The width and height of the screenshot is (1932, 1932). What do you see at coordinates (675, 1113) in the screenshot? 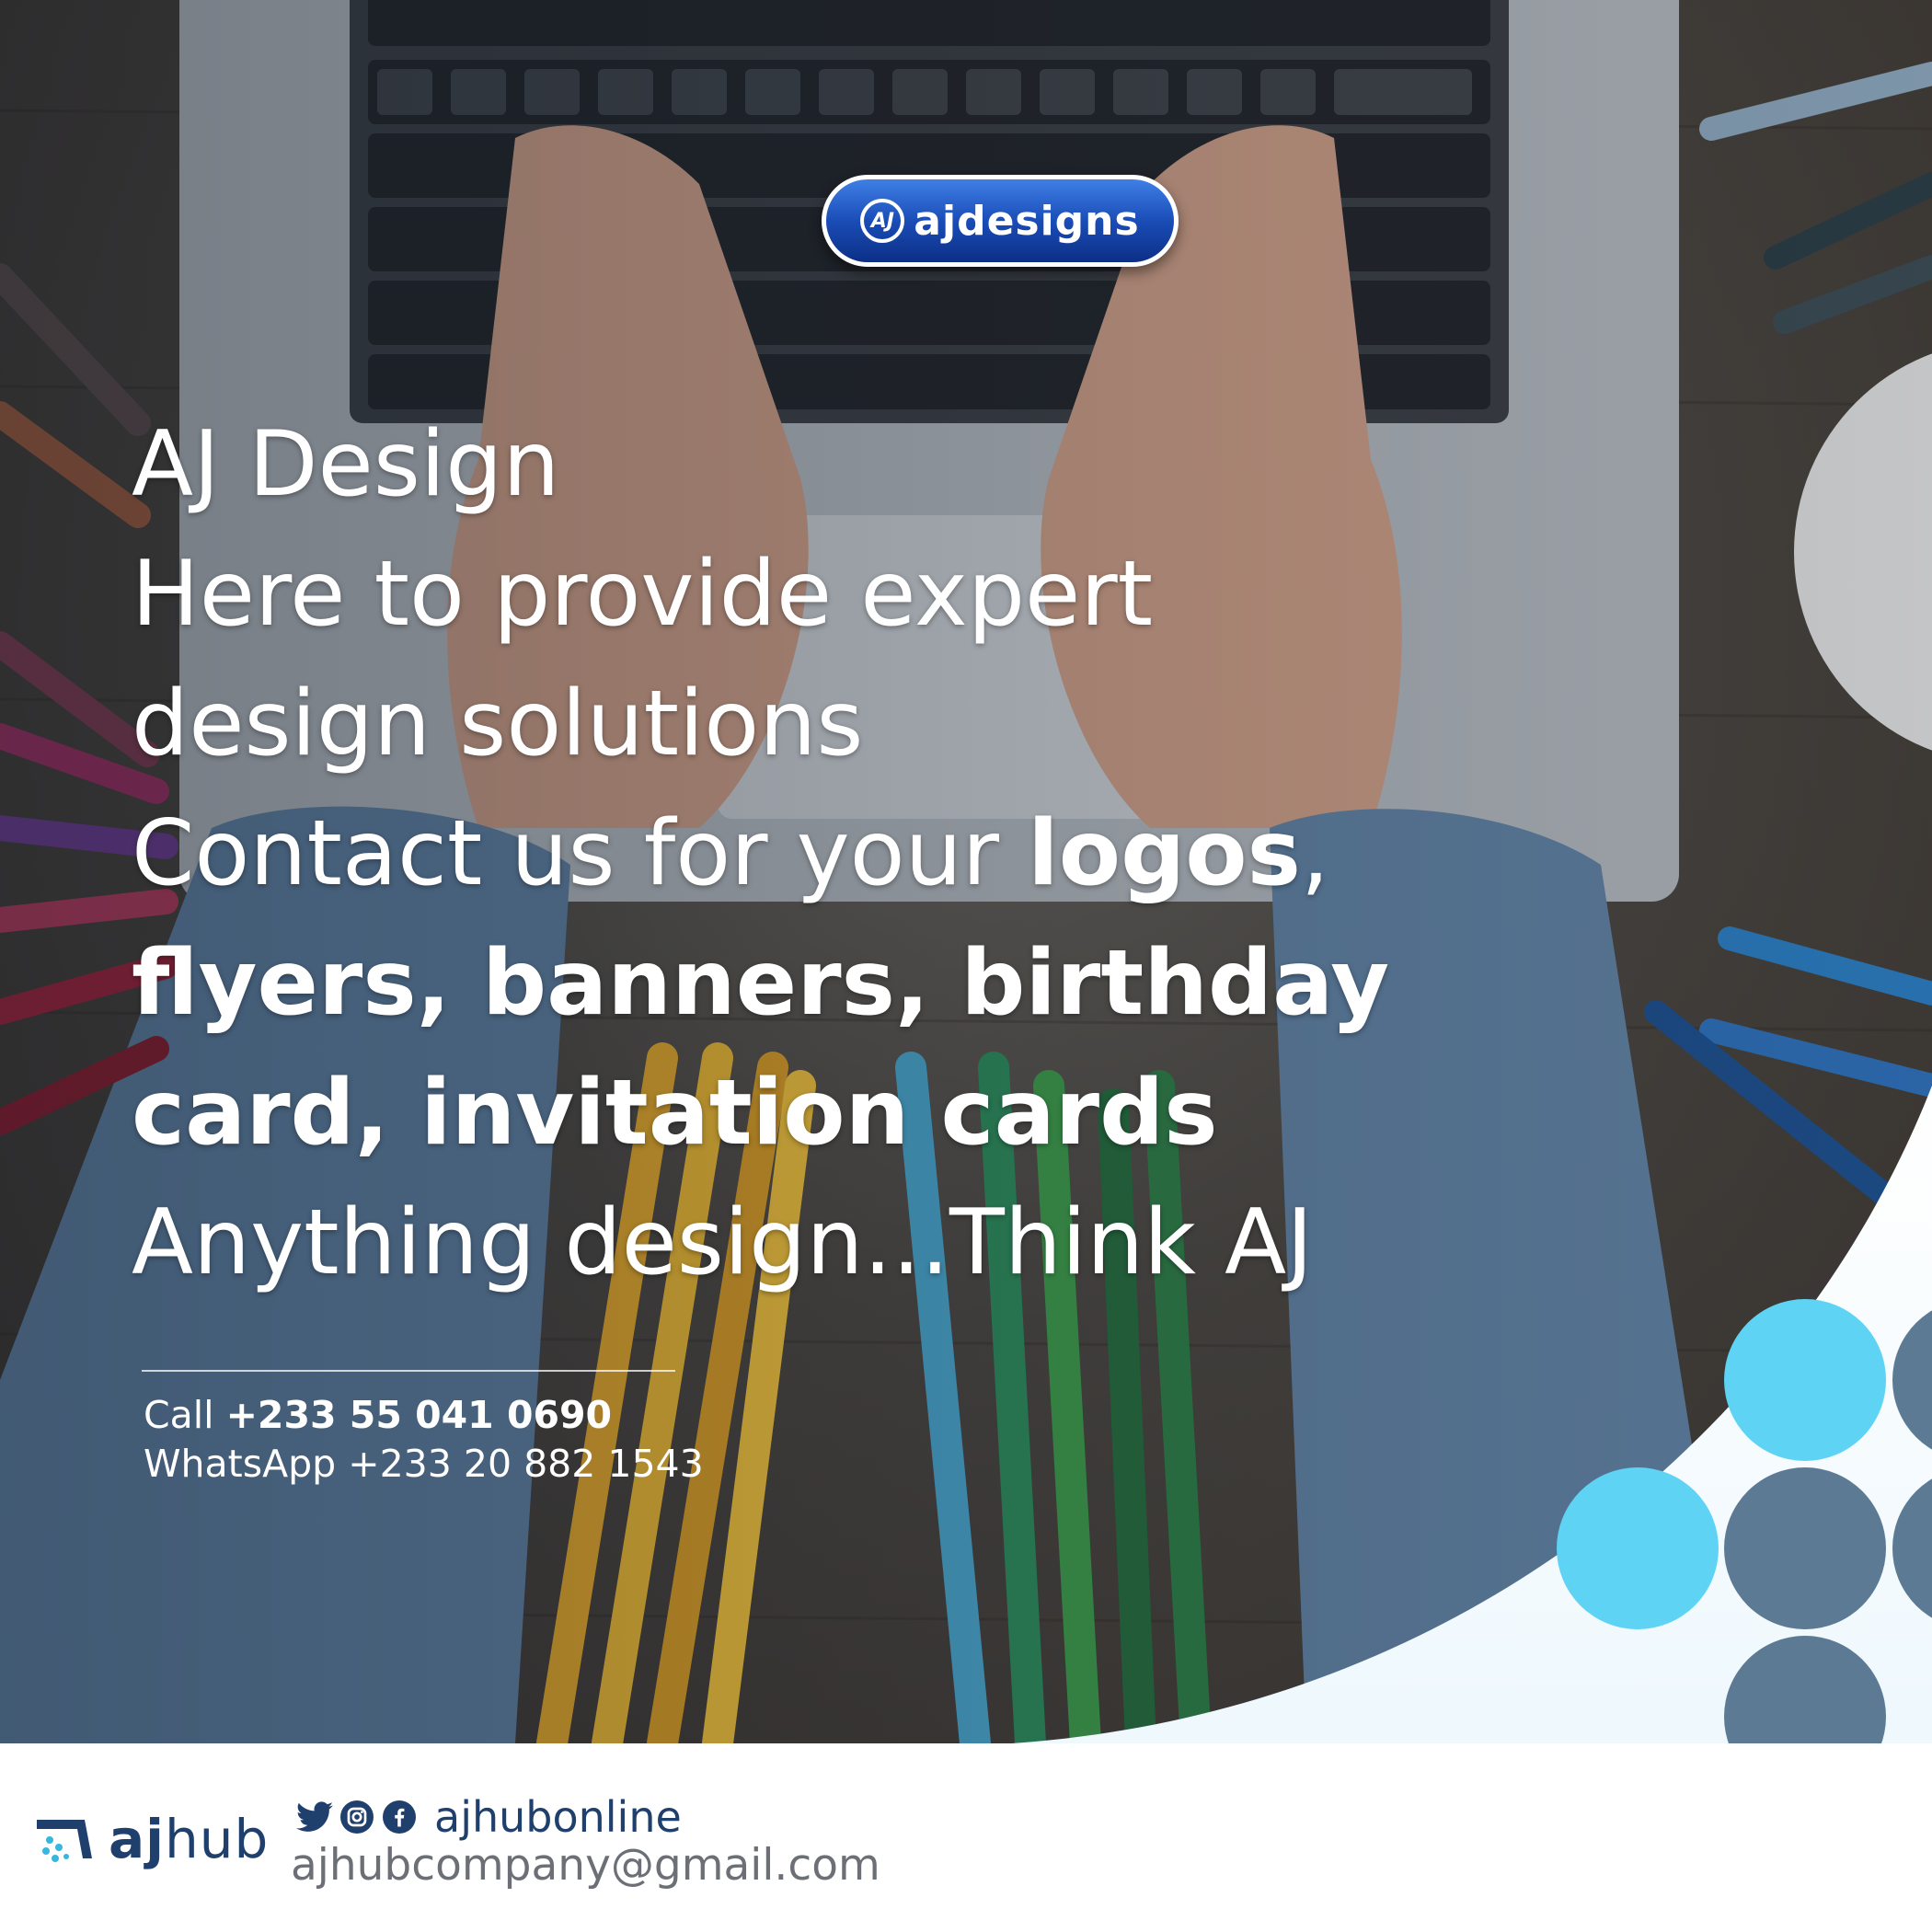
I see `headline-line: card, invitation cards` at bounding box center [675, 1113].